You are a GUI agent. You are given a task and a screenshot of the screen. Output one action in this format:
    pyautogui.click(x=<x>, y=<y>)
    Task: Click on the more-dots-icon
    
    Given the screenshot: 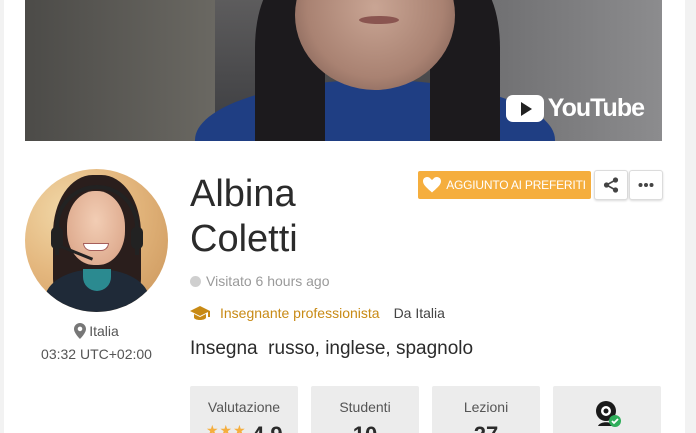 What is the action you would take?
    pyautogui.click(x=646, y=185)
    